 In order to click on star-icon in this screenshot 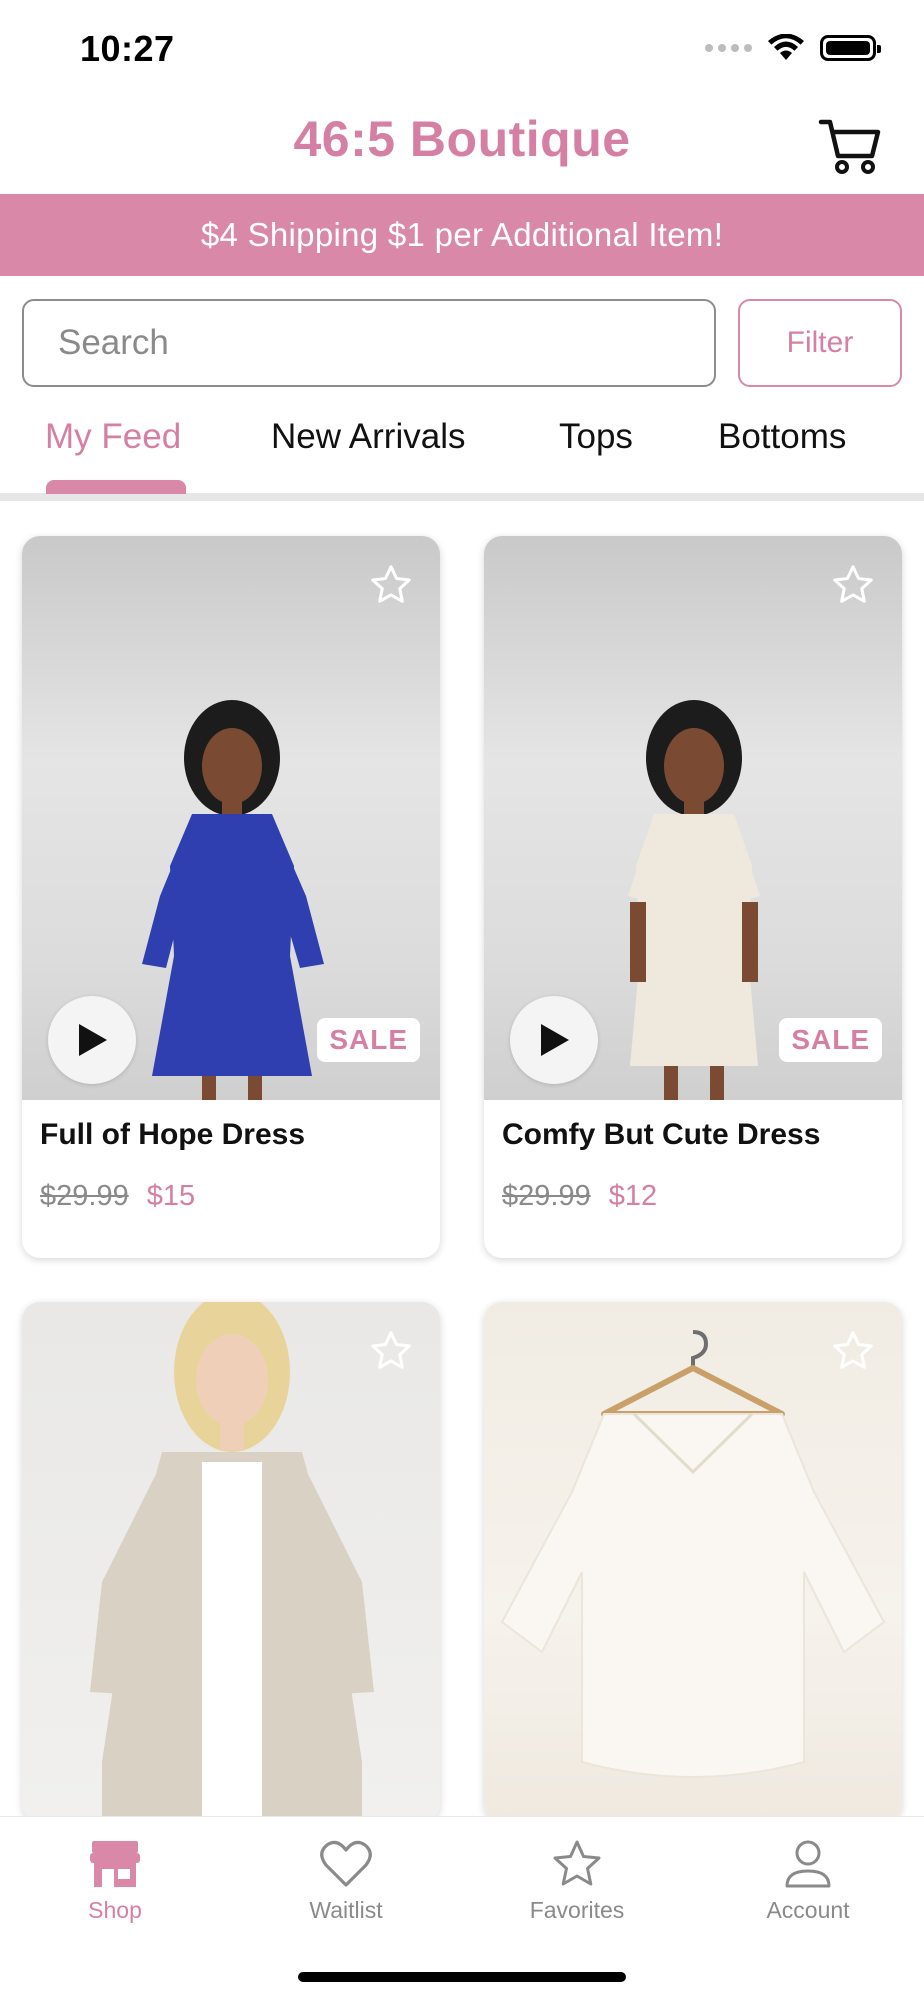, I will do `click(577, 1863)`.